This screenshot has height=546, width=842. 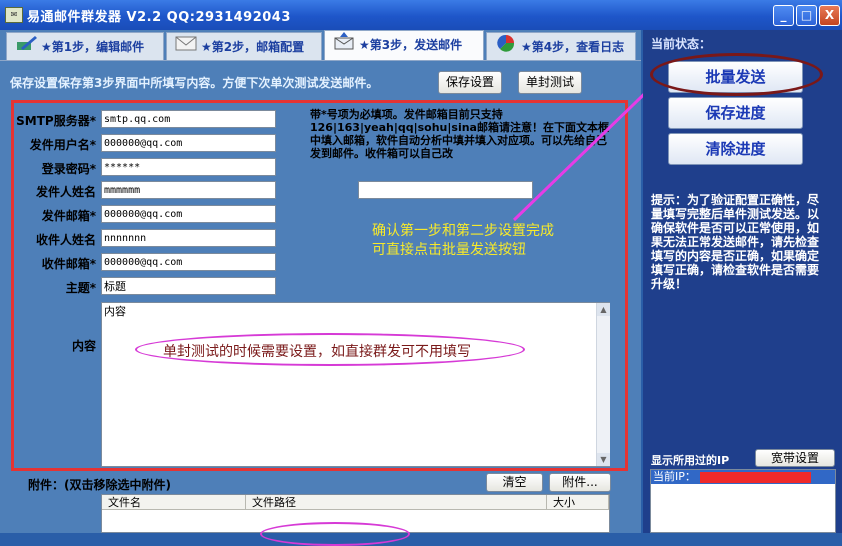 What do you see at coordinates (253, 47) in the screenshot?
I see `tab-label: ★第2步，邮箱配置` at bounding box center [253, 47].